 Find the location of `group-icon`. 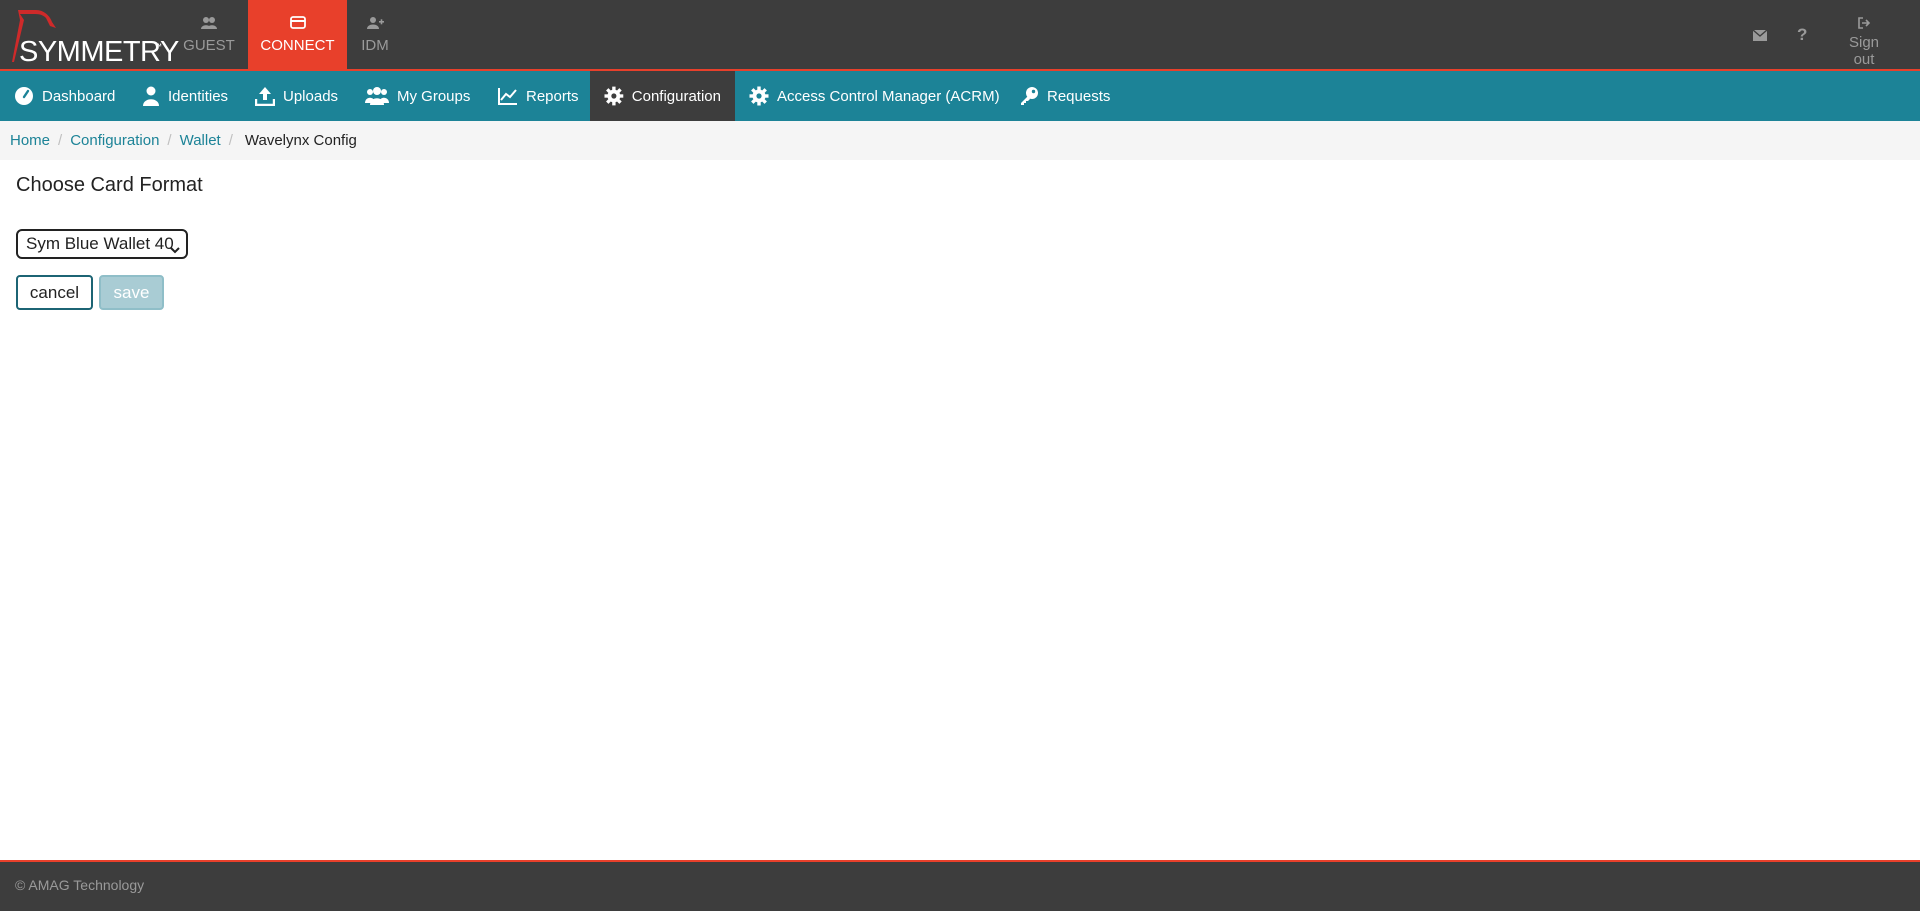

group-icon is located at coordinates (209, 25).